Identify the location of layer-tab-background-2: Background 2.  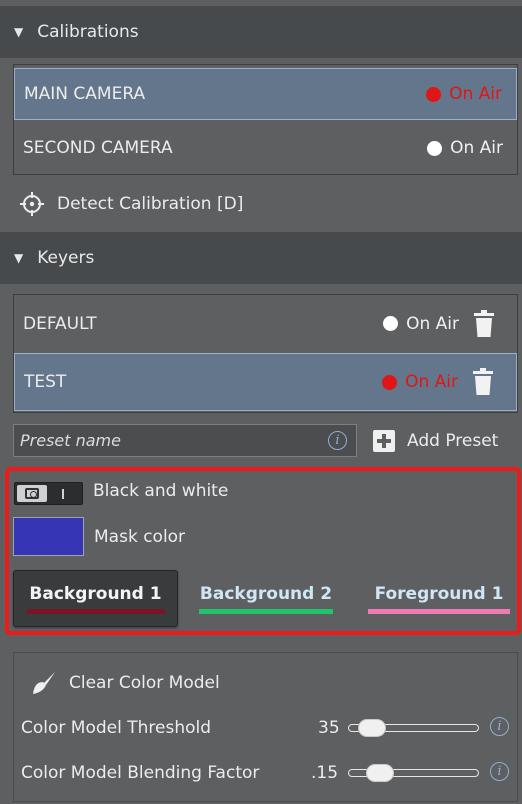
(266, 598).